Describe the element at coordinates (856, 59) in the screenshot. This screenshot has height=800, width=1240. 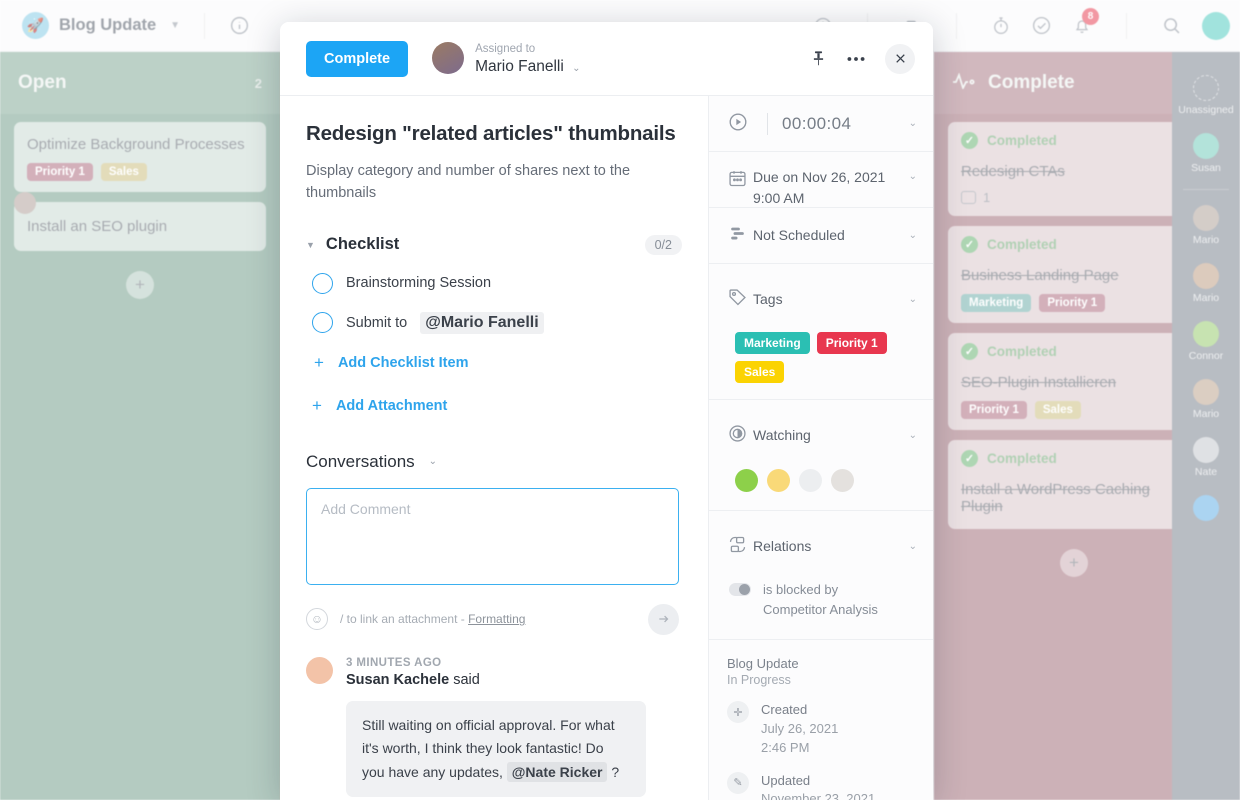
I see `ellipsis-icon` at that location.